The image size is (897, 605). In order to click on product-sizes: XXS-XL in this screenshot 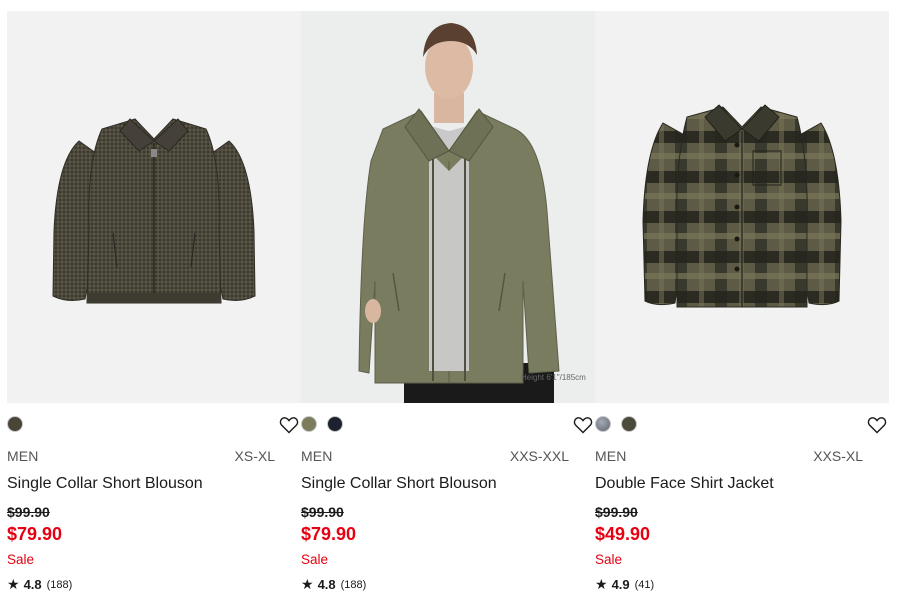, I will do `click(838, 456)`.